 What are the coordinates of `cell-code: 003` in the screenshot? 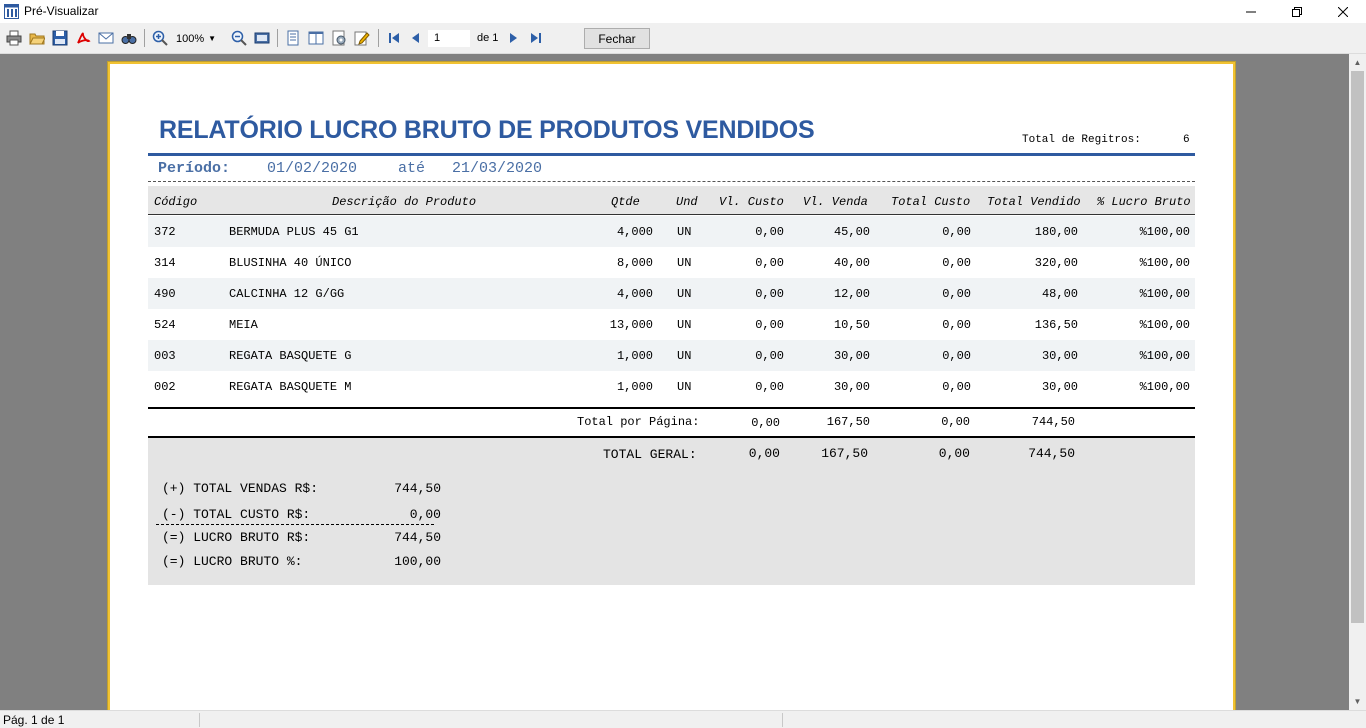 It's located at (165, 356).